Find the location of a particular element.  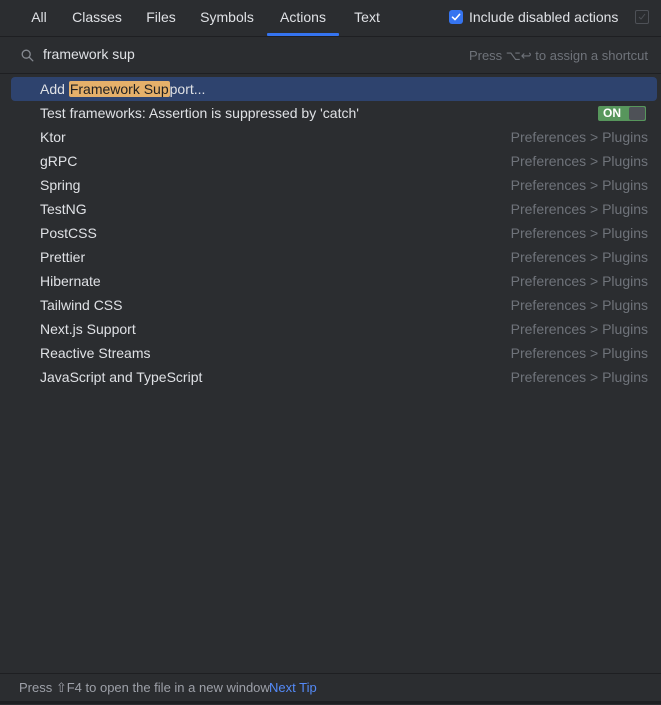

list-item: gRPC Preferences > Plugins is located at coordinates (330, 161).